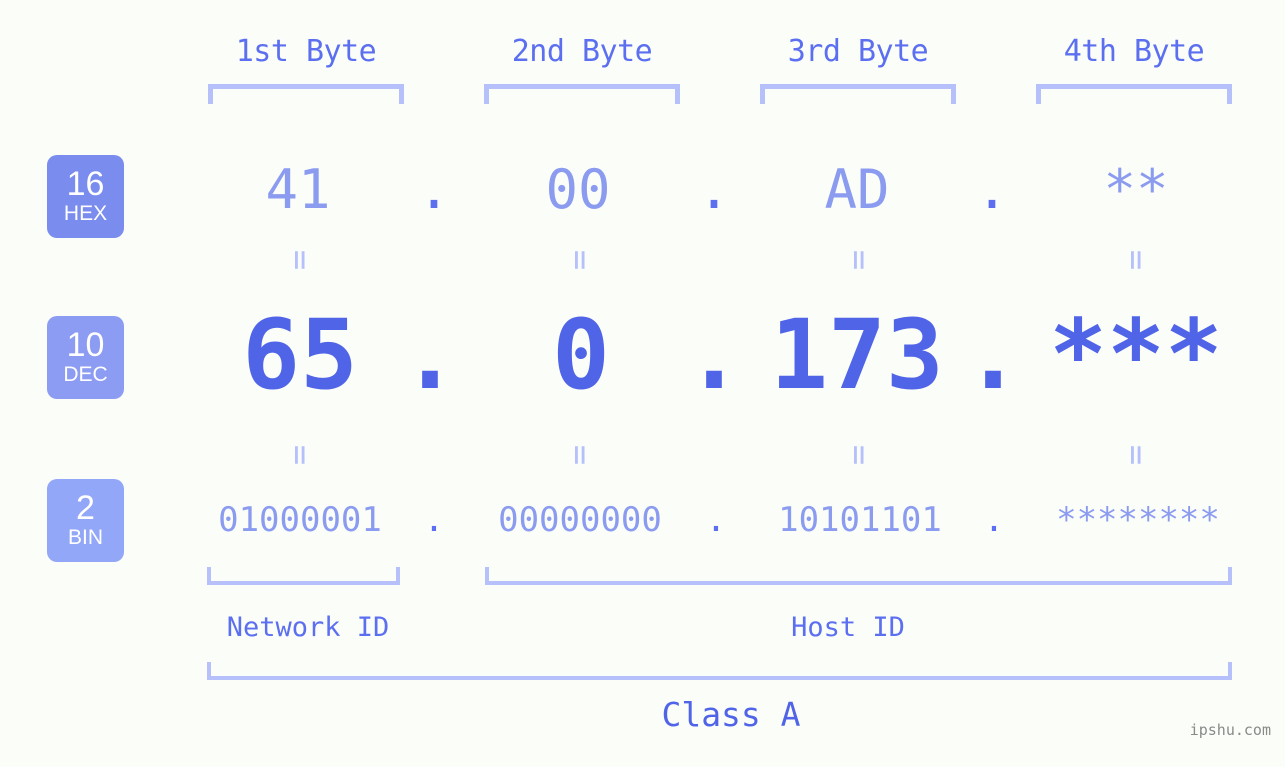  I want to click on site-watermark: ipshu.com, so click(1230, 730).